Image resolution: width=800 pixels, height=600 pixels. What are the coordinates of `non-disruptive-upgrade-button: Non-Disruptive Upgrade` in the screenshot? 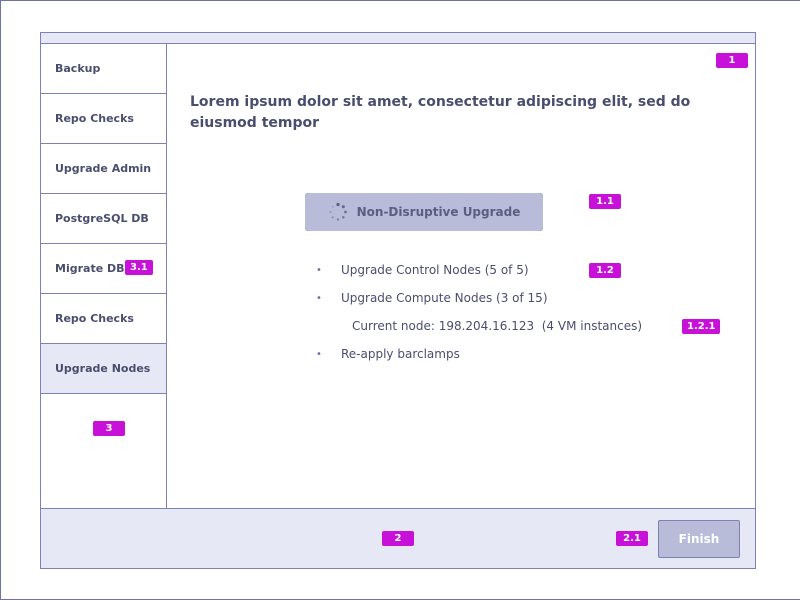 It's located at (424, 212).